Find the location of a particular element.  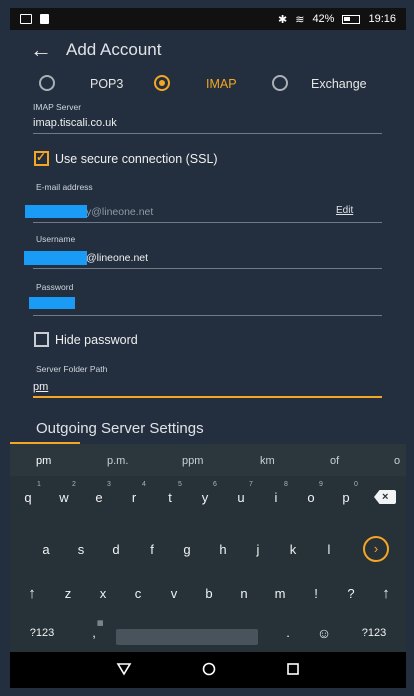

symbols-key-right: ?123 is located at coordinates (374, 633).